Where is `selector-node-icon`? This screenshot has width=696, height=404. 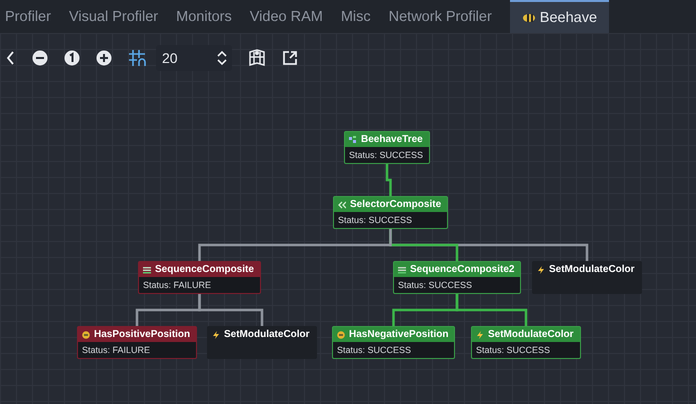
selector-node-icon is located at coordinates (342, 204).